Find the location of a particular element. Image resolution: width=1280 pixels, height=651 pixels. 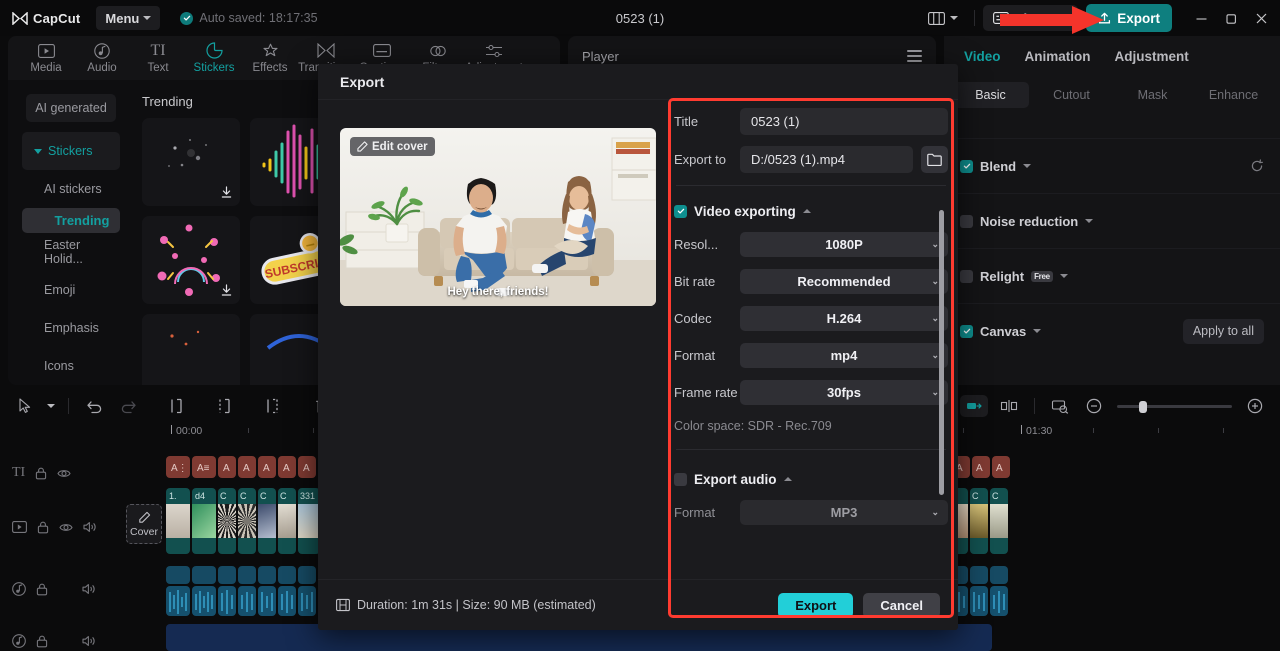

trim-left-icon is located at coordinates (224, 406).